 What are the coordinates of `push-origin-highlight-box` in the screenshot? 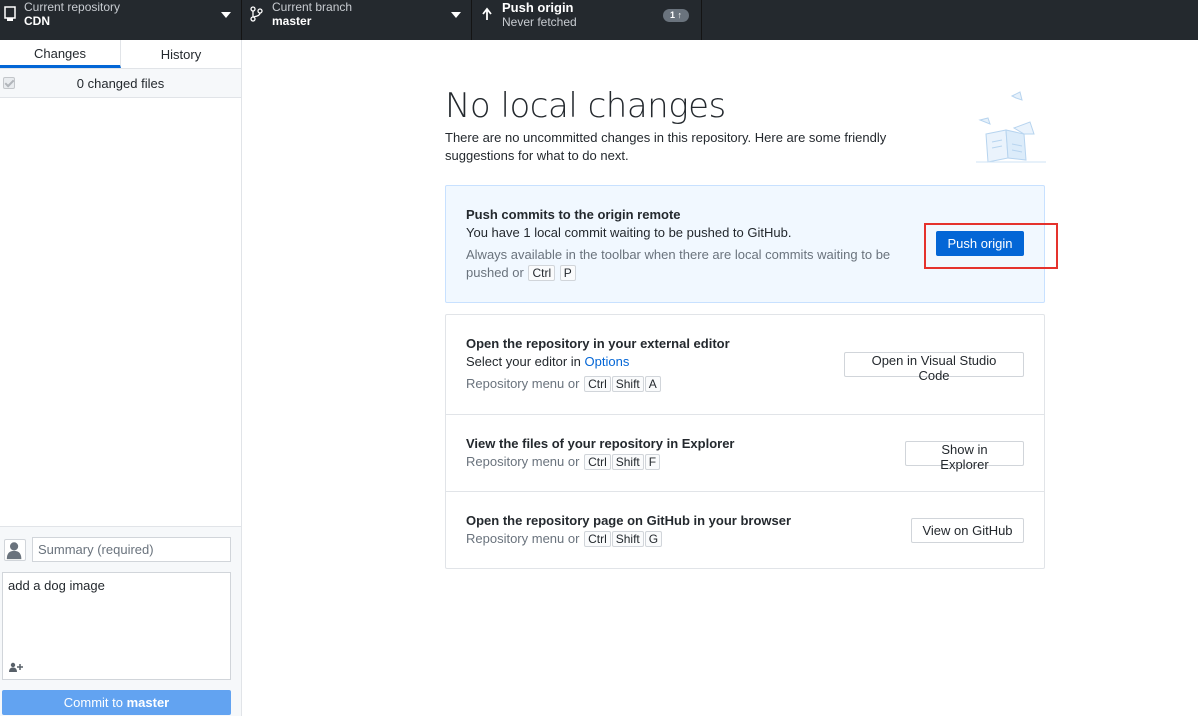 It's located at (991, 246).